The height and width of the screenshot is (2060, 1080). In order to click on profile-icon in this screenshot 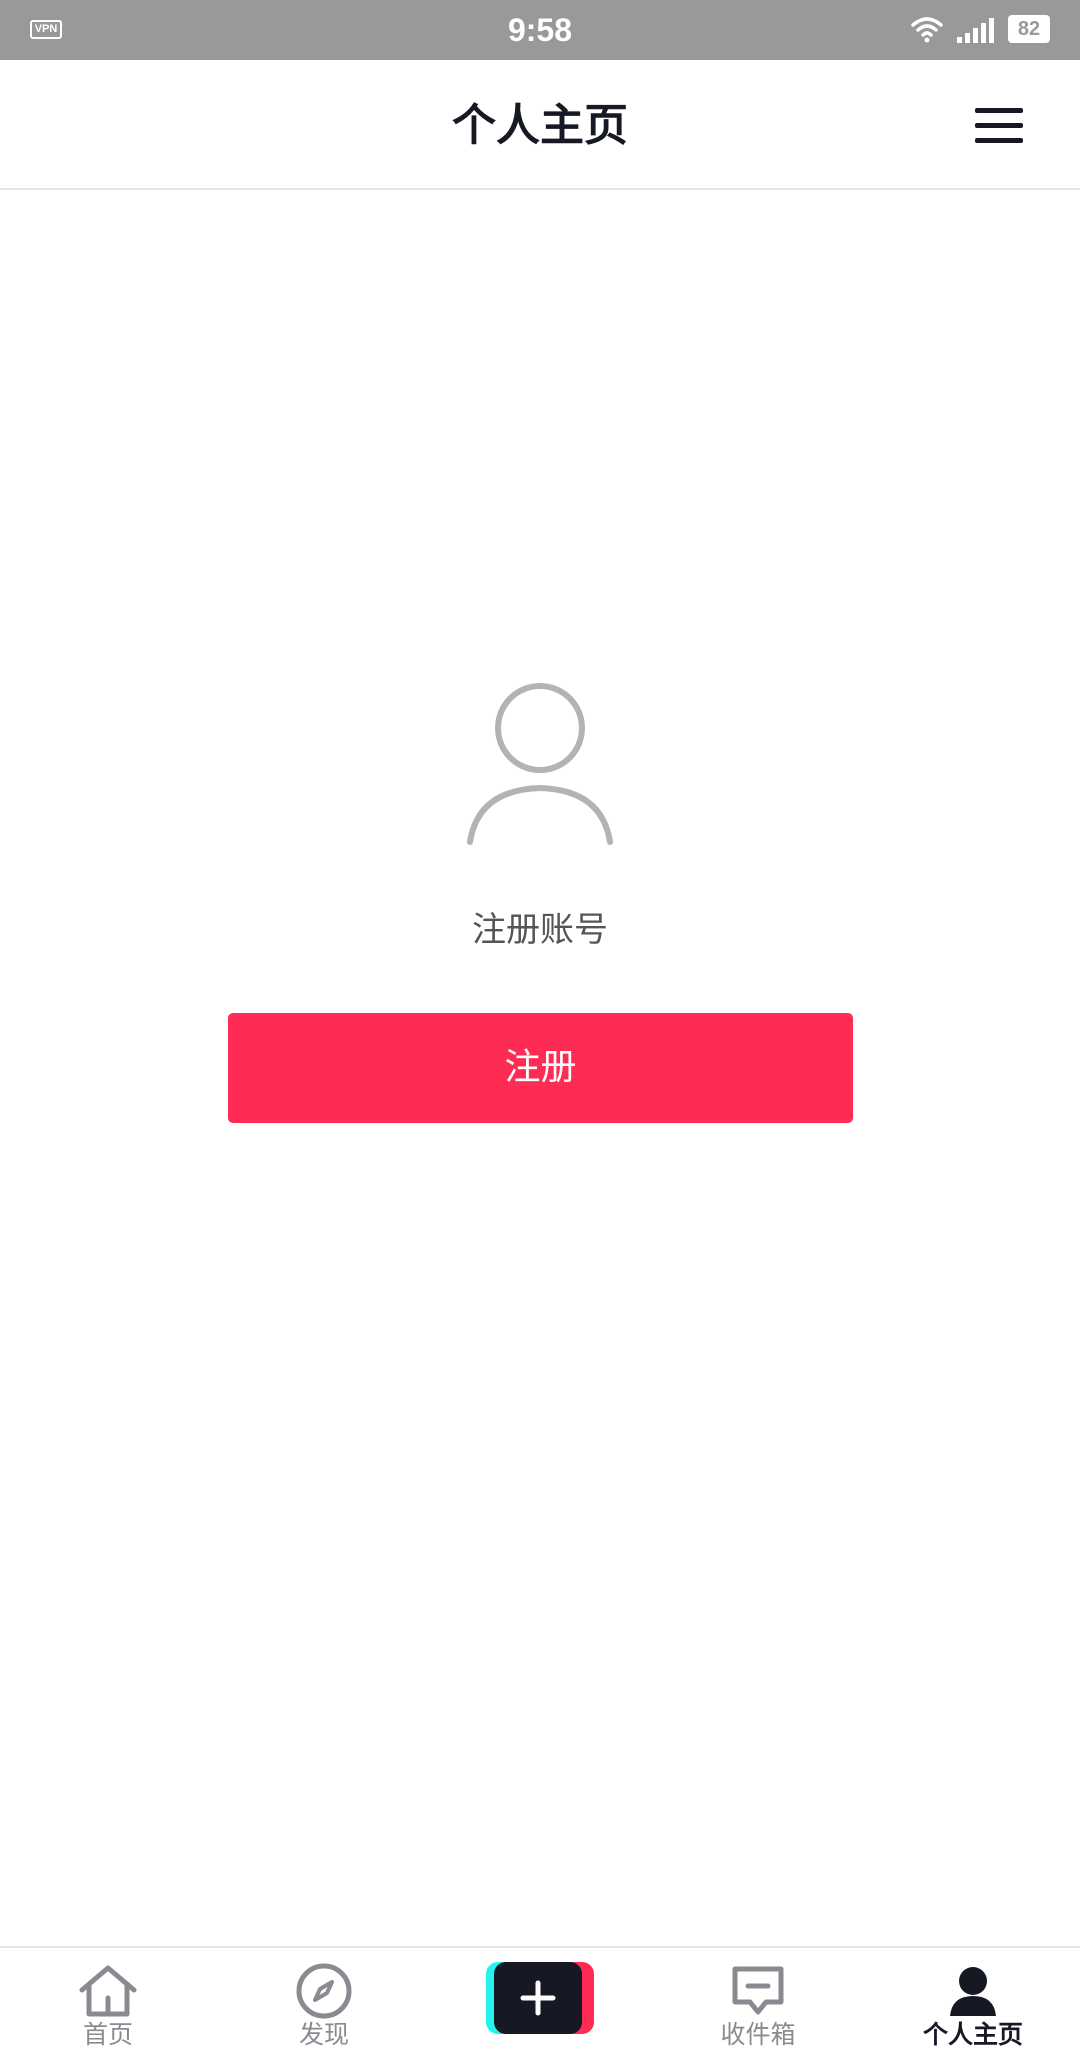, I will do `click(973, 1991)`.